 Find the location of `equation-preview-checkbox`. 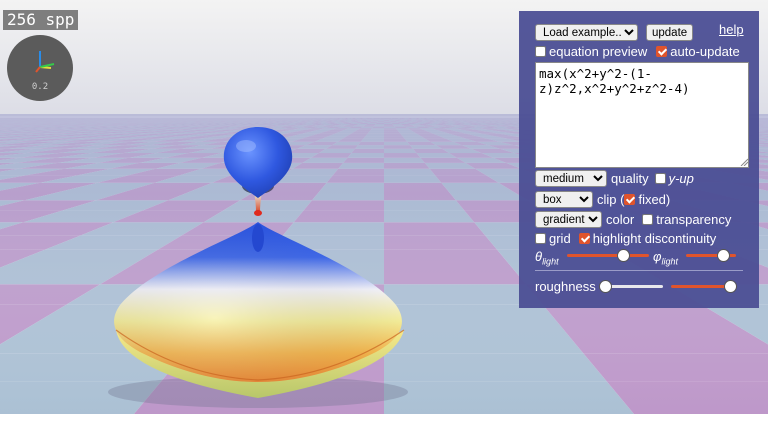

equation-preview-checkbox is located at coordinates (540, 51).